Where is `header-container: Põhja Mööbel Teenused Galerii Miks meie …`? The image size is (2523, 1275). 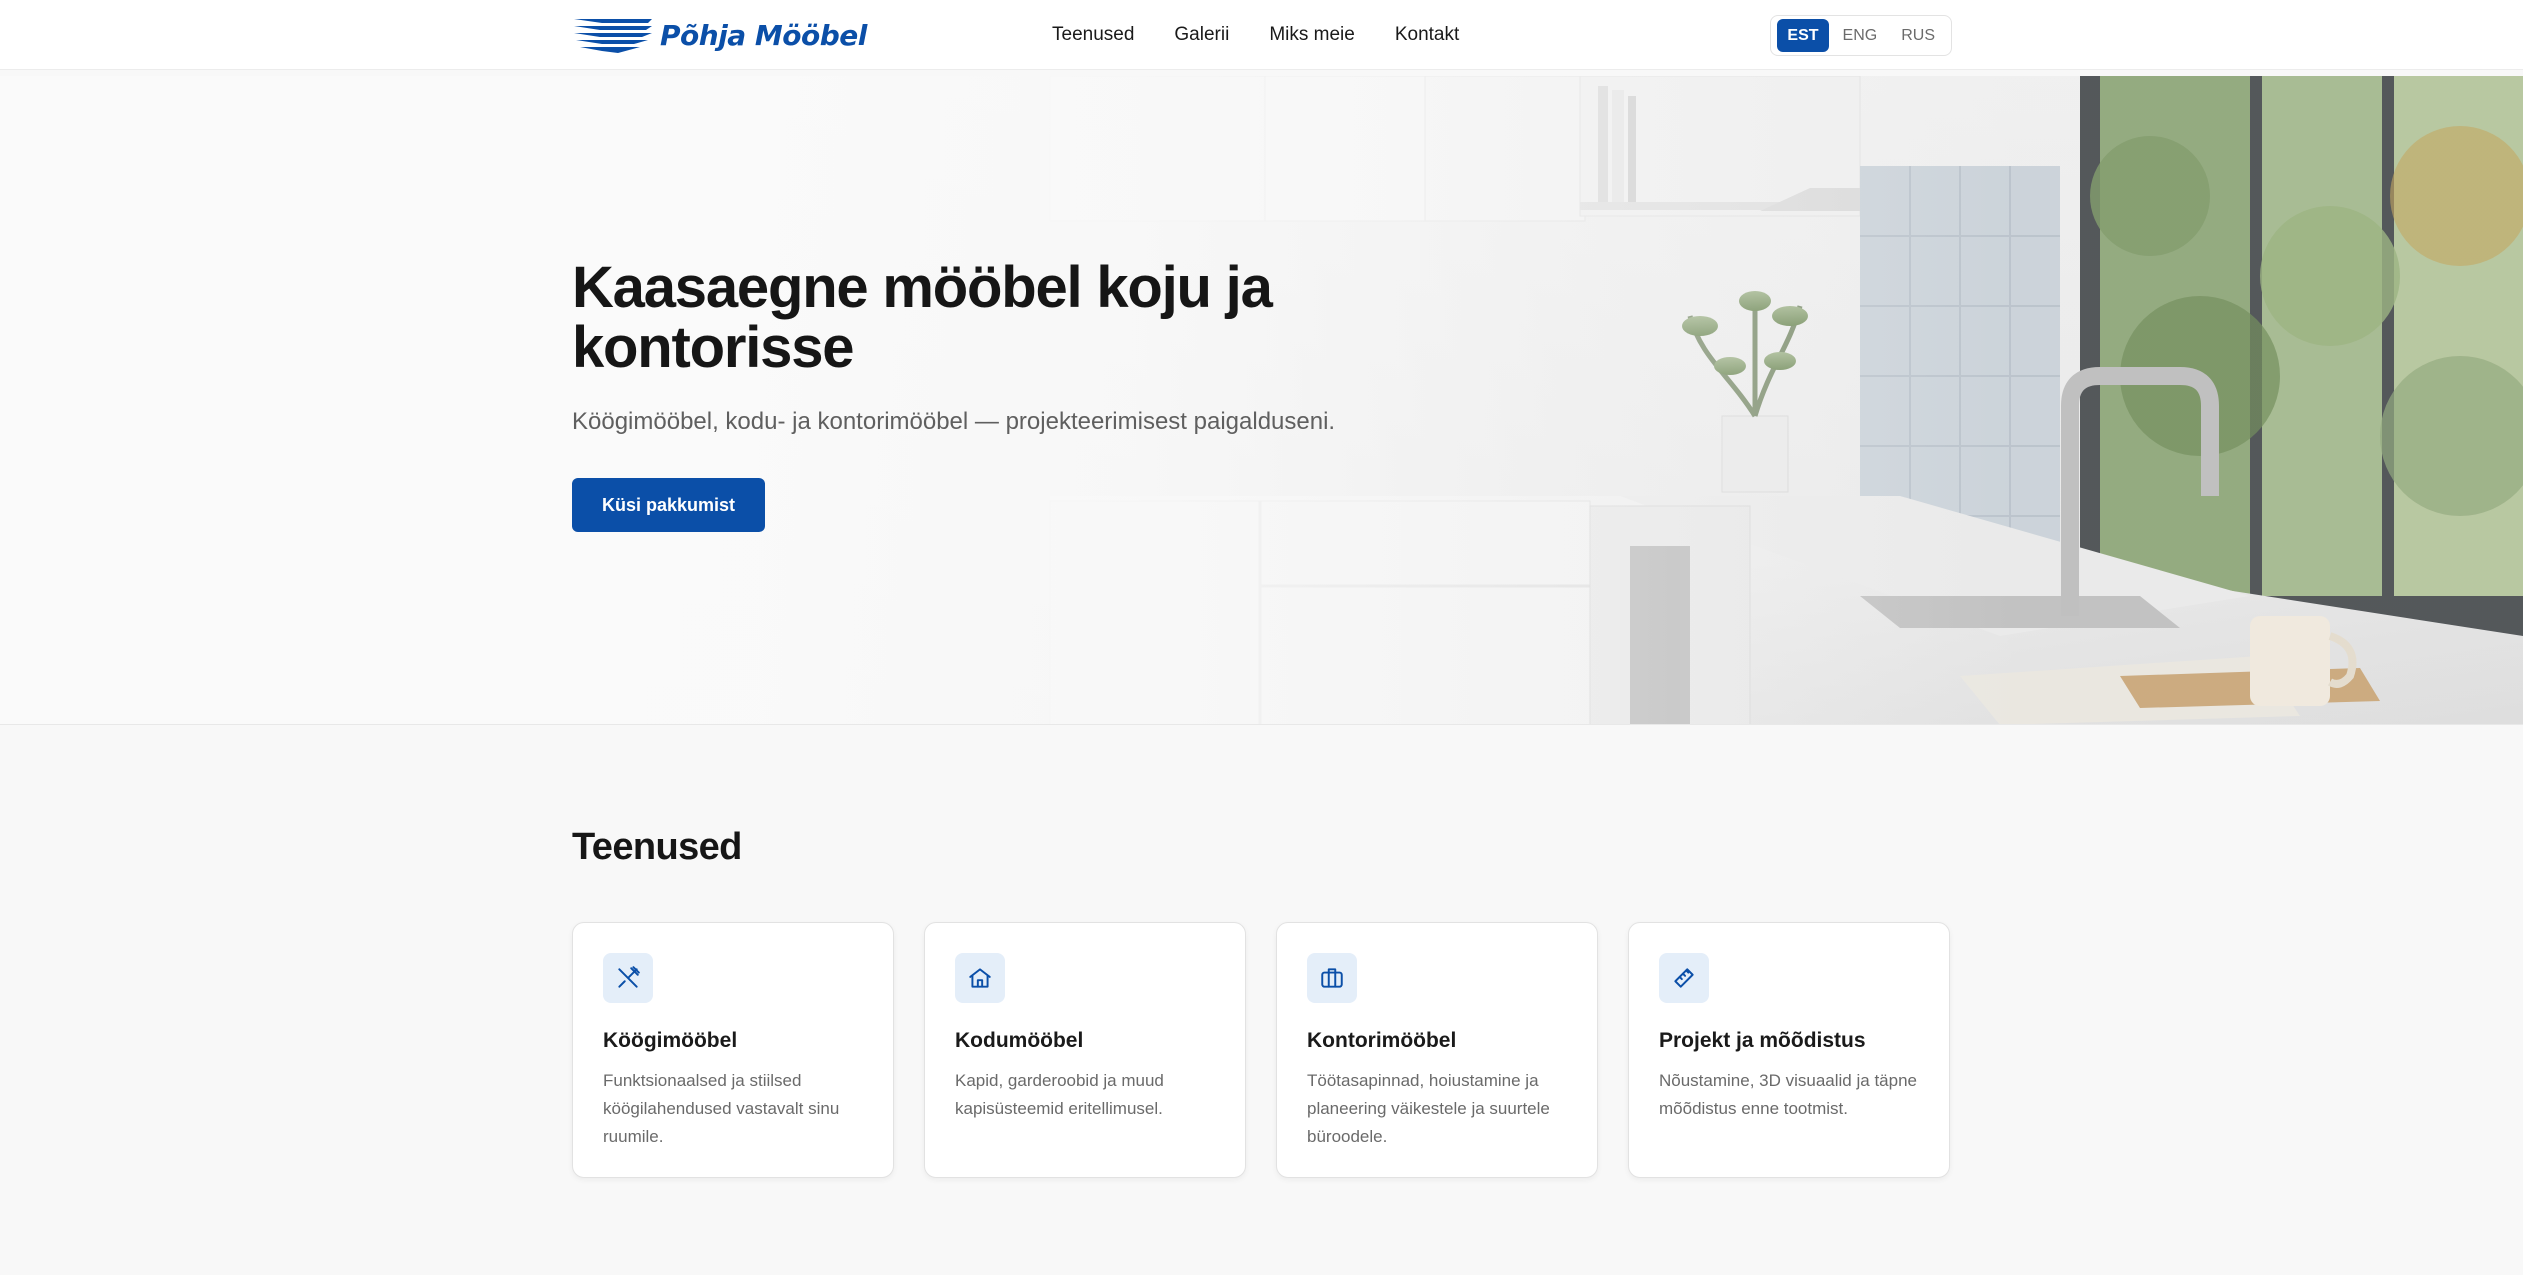 header-container: Põhja Mööbel Teenused Galerii Miks meie … is located at coordinates (1262, 35).